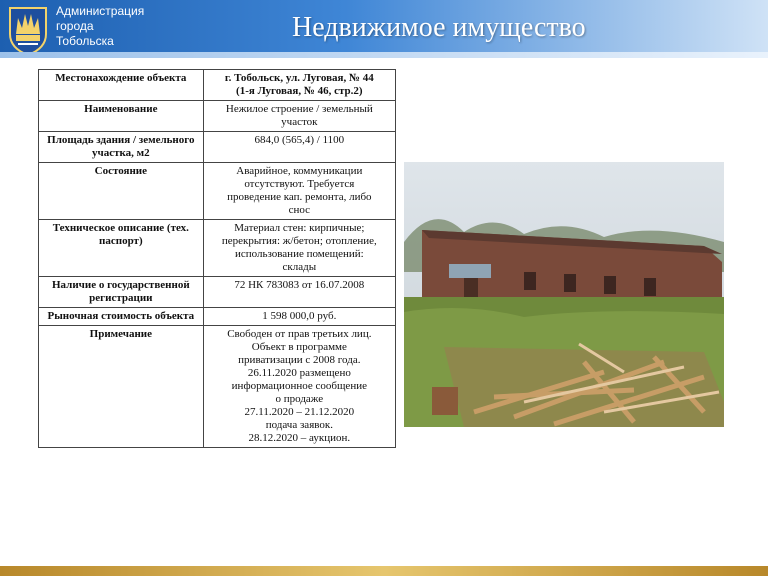  Describe the element at coordinates (299, 438) in the screenshot. I see `value-line: 28.12.2020 – аукцион.` at that location.